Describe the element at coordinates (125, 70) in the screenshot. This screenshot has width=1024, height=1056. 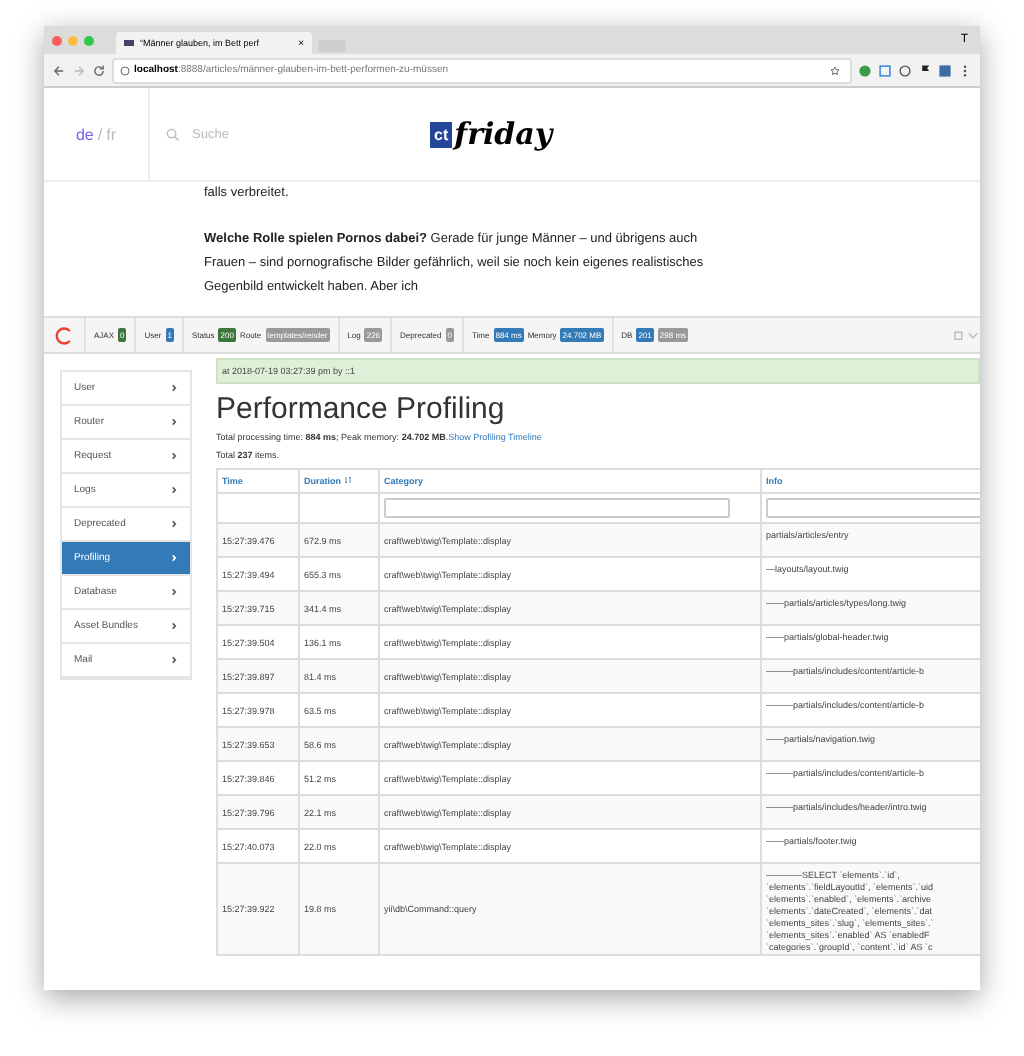
I see `info-icon` at that location.